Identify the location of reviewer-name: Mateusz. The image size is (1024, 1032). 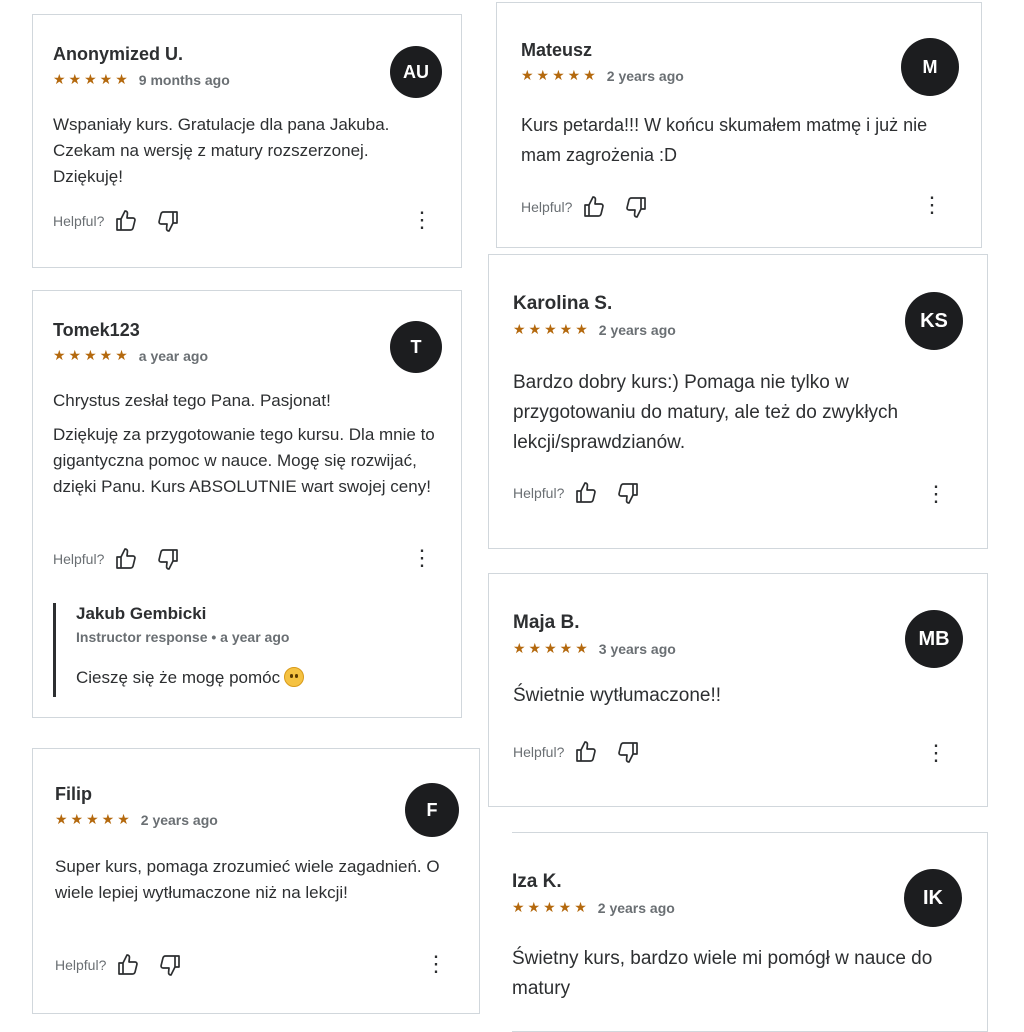
(557, 50).